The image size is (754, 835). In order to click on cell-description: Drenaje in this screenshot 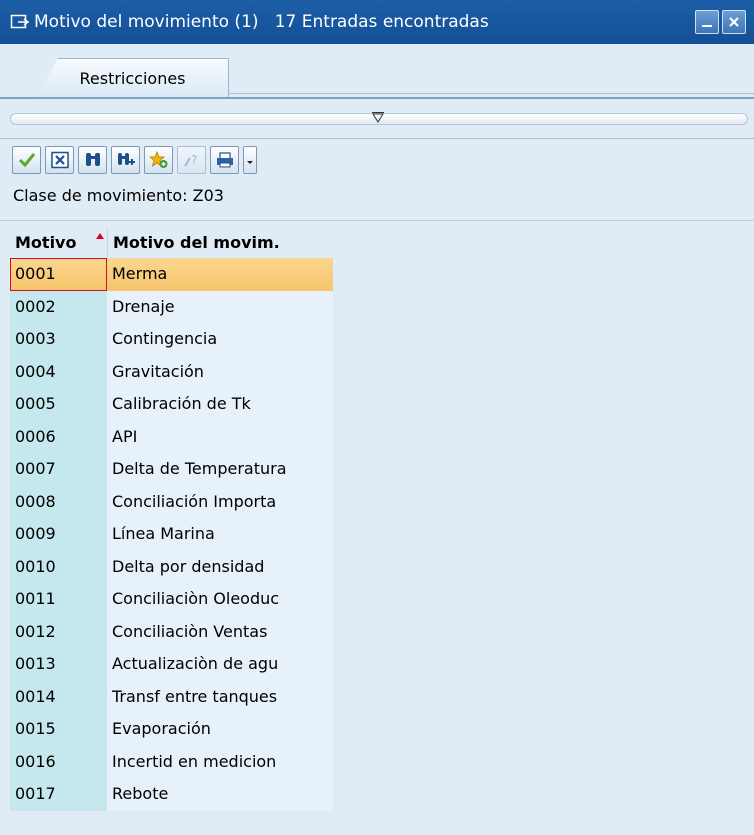, I will do `click(220, 306)`.